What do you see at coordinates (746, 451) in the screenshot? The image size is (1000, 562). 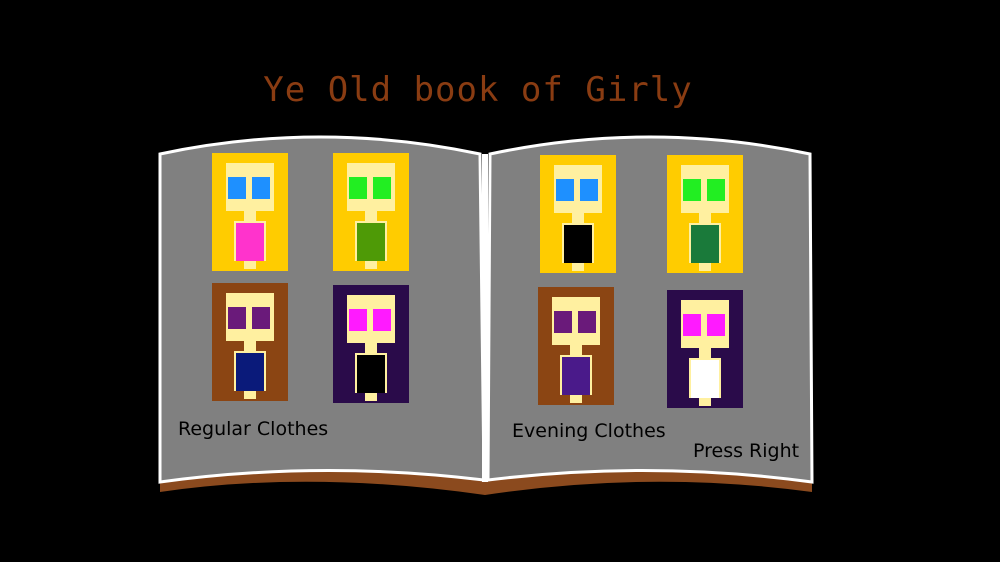 I see `press-right-prompt: Press Right` at bounding box center [746, 451].